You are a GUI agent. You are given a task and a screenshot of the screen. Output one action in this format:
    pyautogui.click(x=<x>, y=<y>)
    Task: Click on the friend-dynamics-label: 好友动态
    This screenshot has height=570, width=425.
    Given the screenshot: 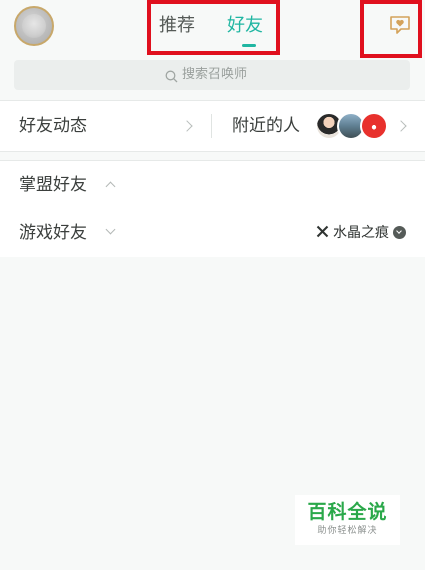 What is the action you would take?
    pyautogui.click(x=53, y=126)
    